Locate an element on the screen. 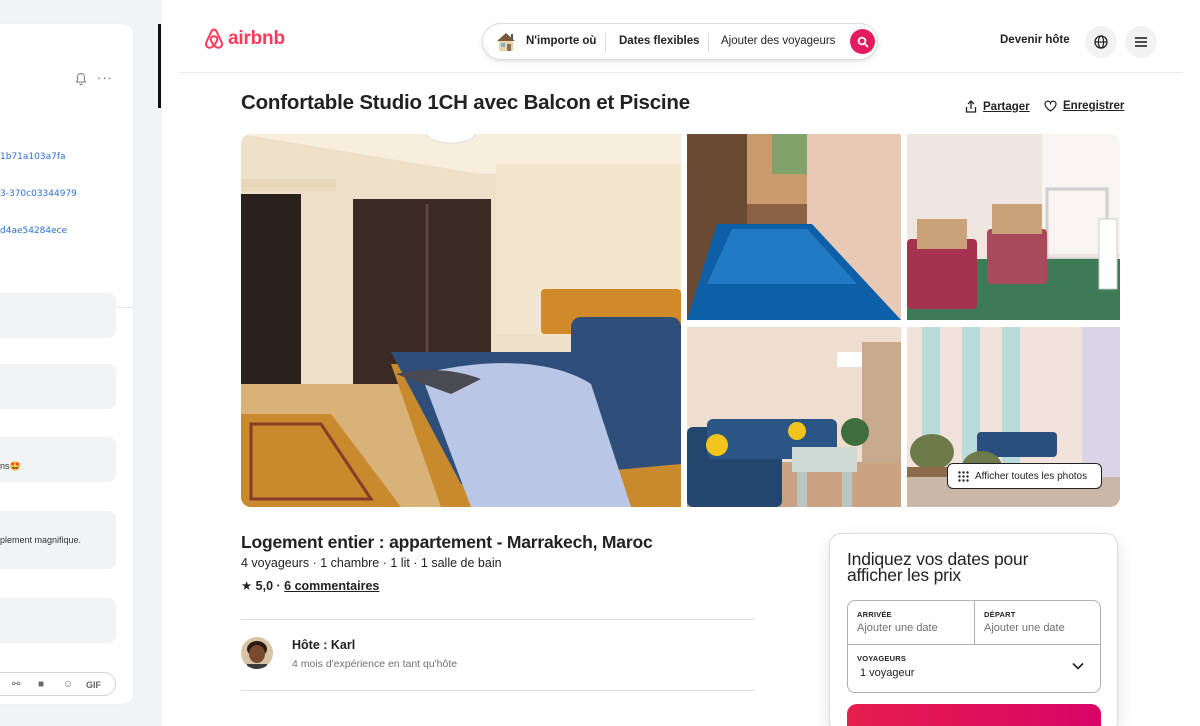  message-composer: ⚯ ■ ☺ GIF is located at coordinates (58, 684).